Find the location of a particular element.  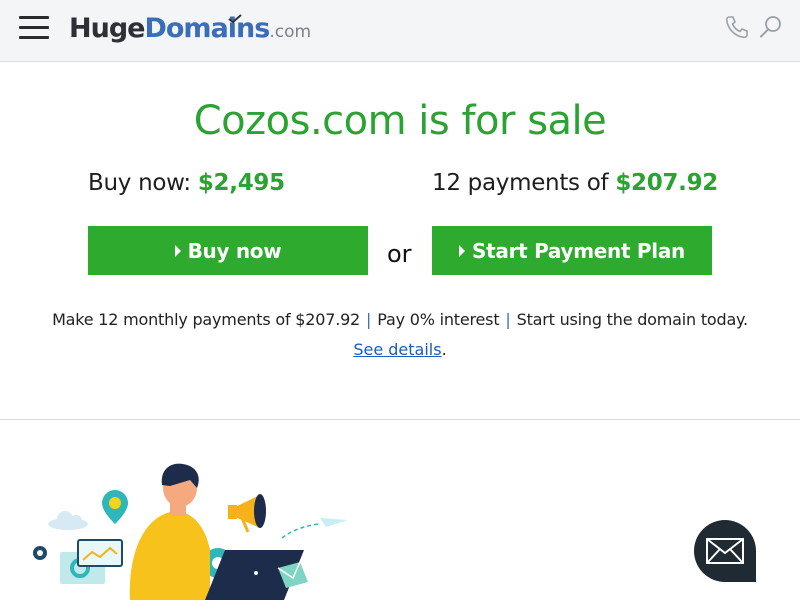

or-separator: or is located at coordinates (399, 254).